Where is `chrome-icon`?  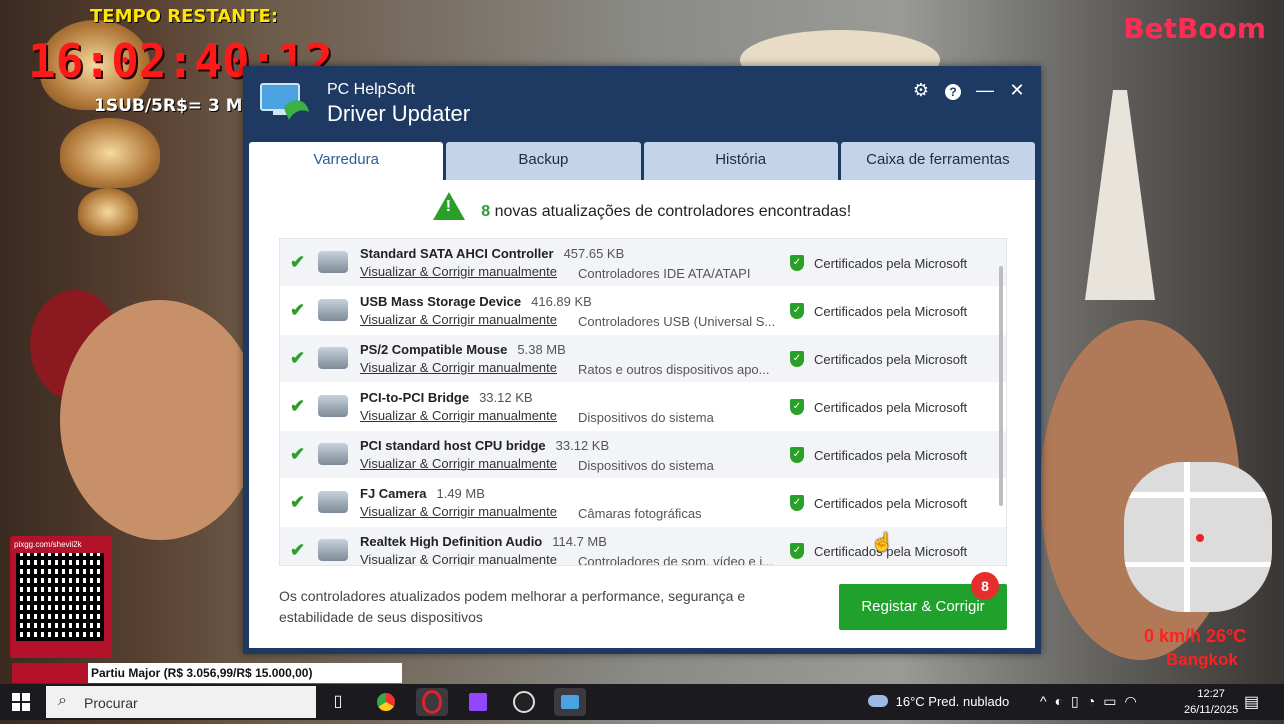
chrome-icon is located at coordinates (386, 702).